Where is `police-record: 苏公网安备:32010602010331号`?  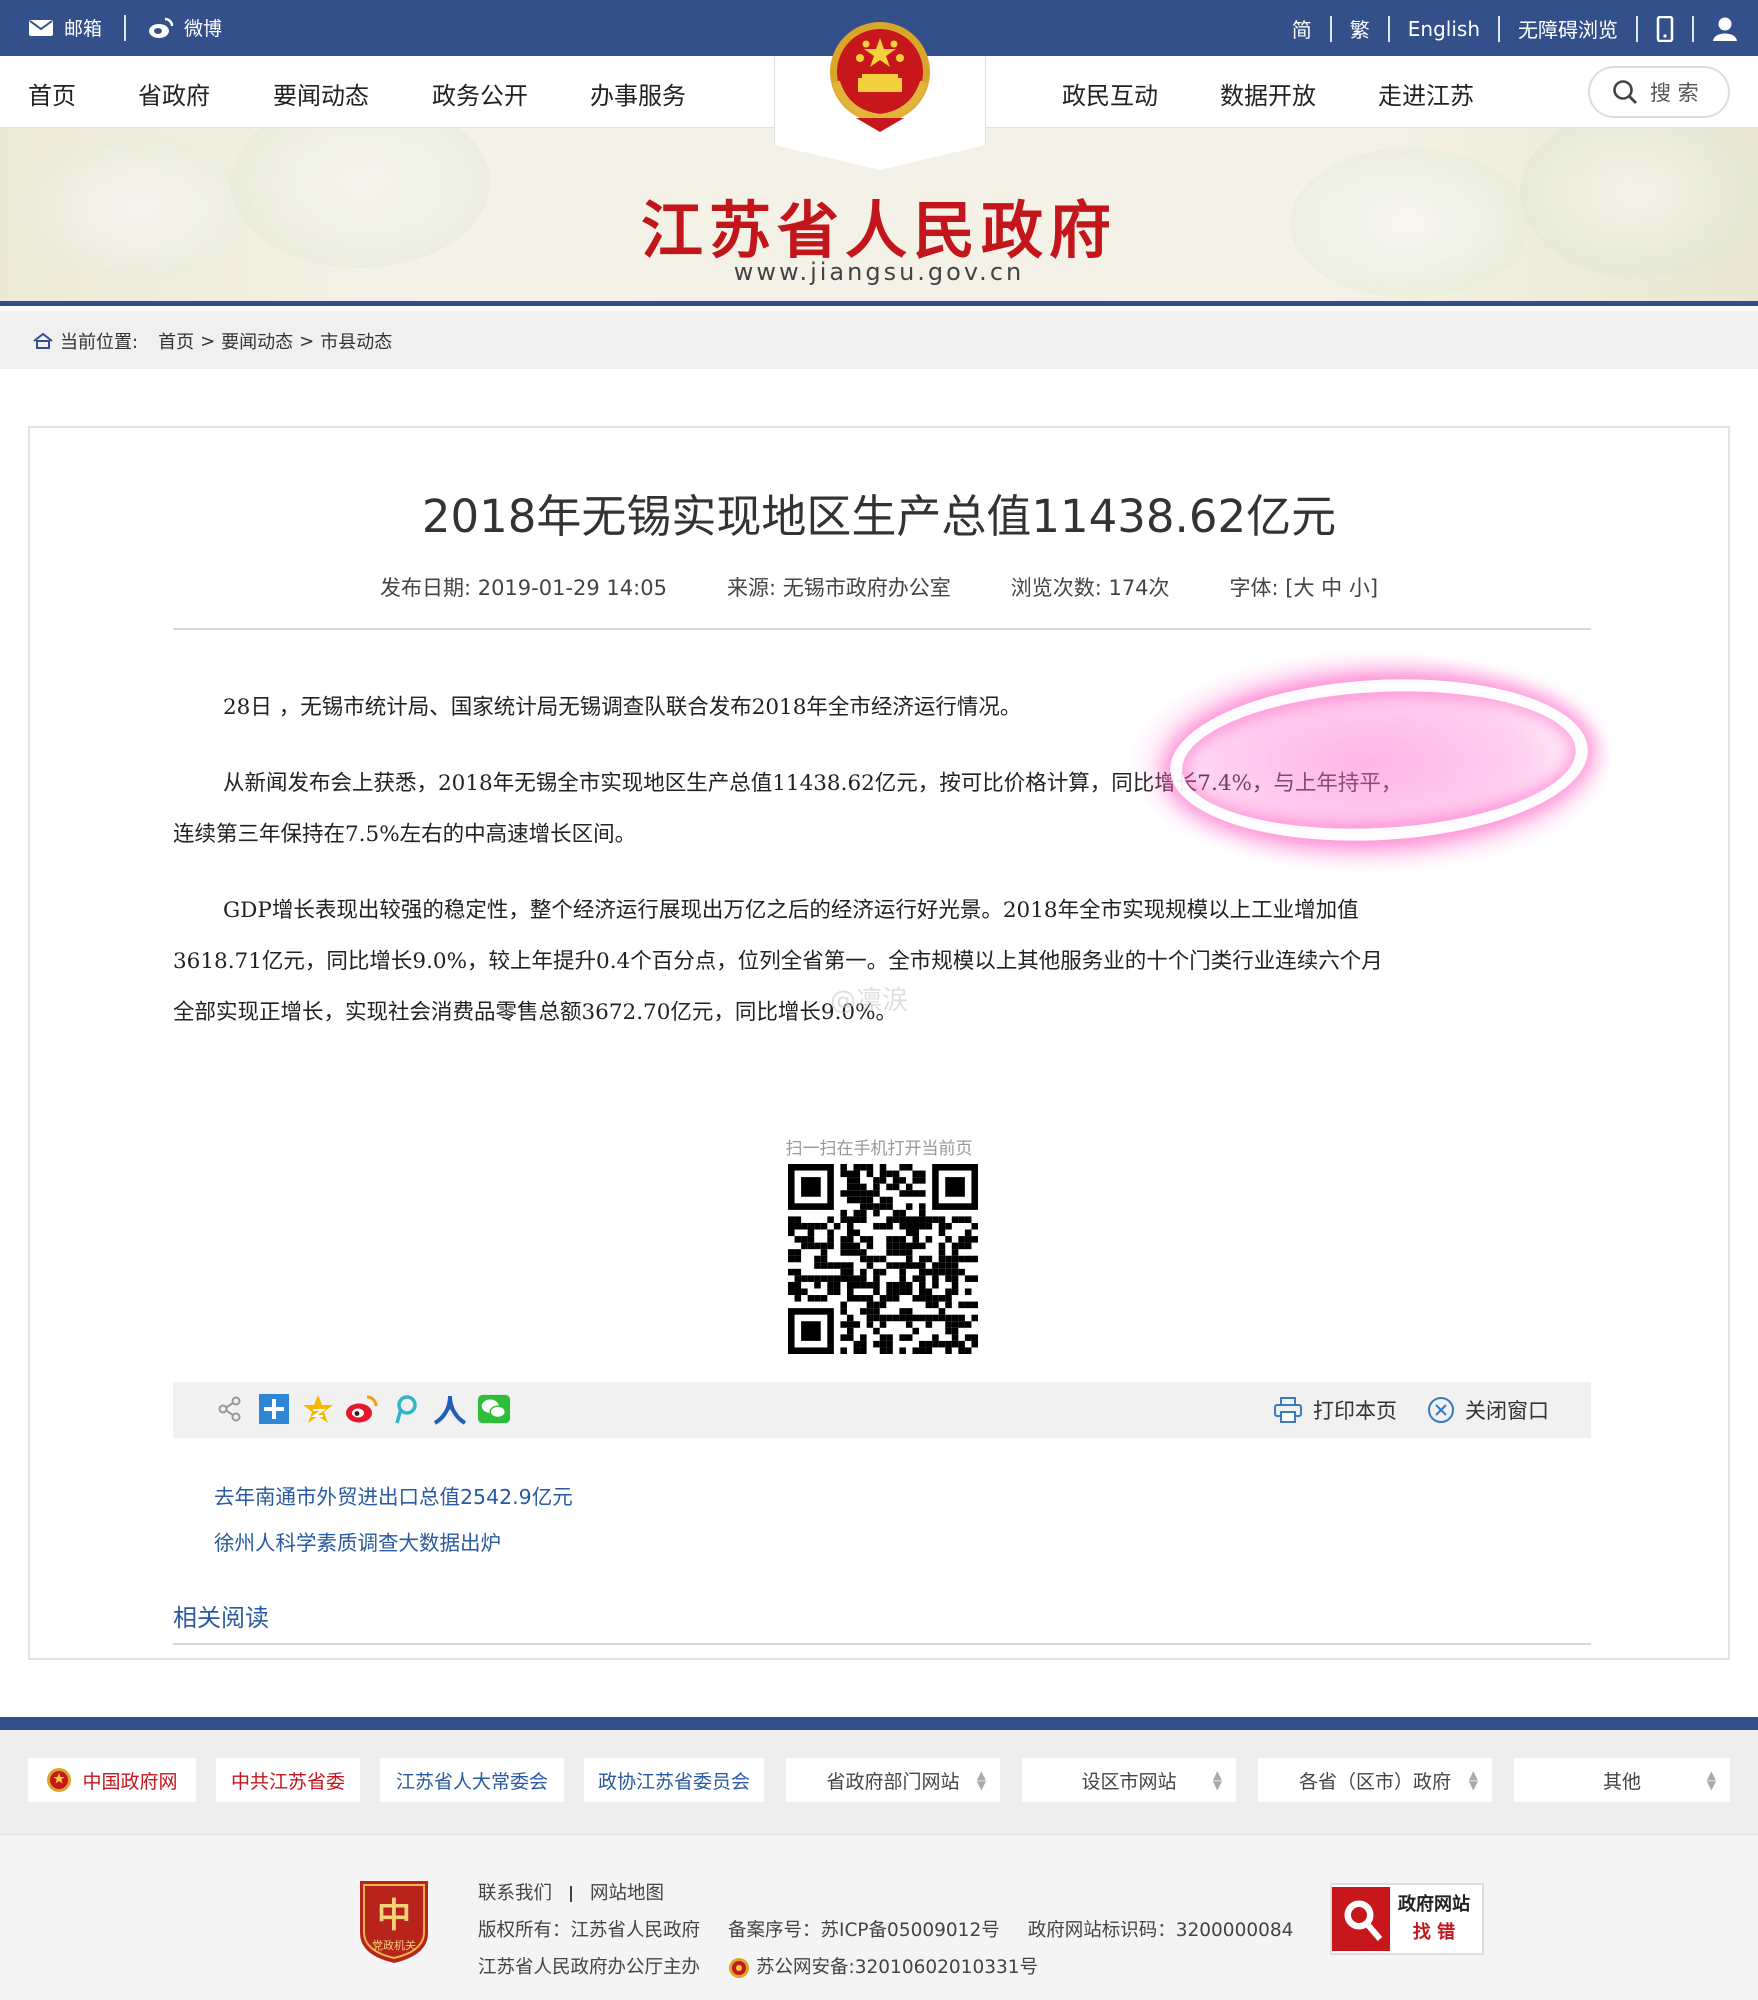 police-record: 苏公网安备:32010602010331号 is located at coordinates (883, 1967).